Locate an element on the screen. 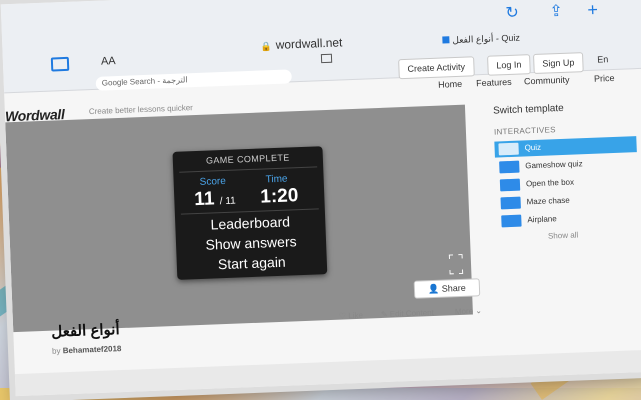 This screenshot has height=400, width=641. share-button: 👤 Share is located at coordinates (447, 288).